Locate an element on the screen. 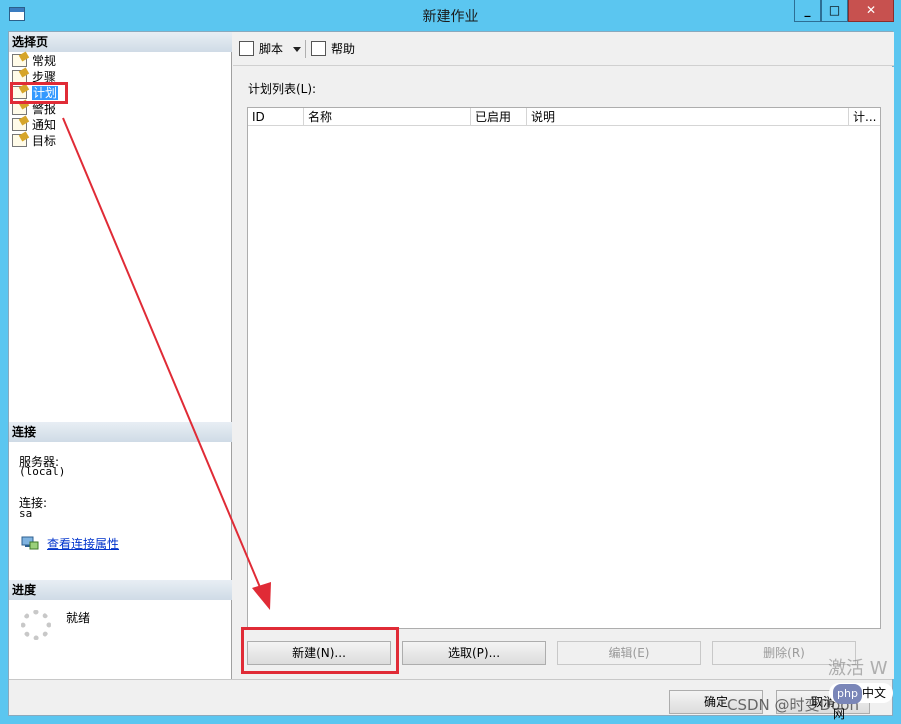 The image size is (901, 724). column-header-enabled: 已启用 is located at coordinates (499, 117).